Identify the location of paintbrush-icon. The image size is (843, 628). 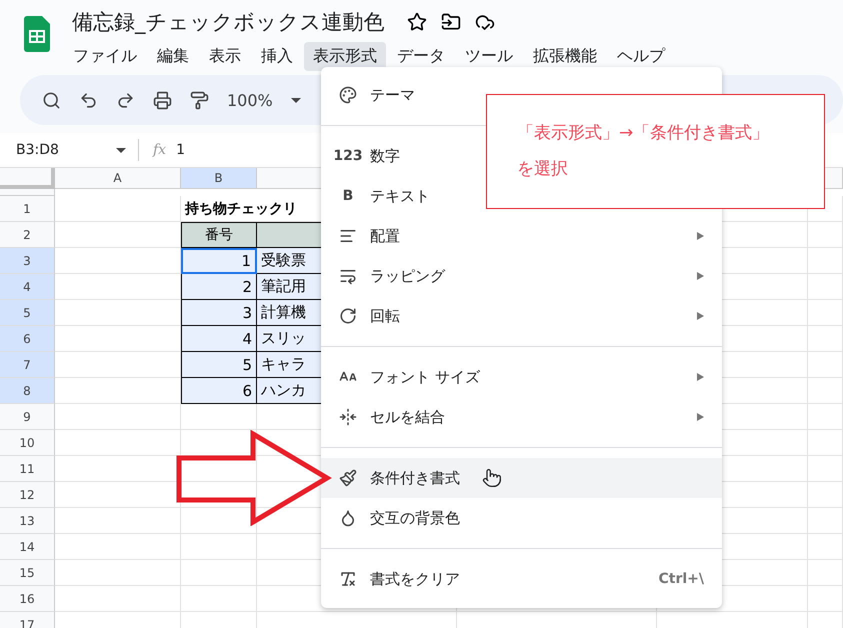
(348, 478).